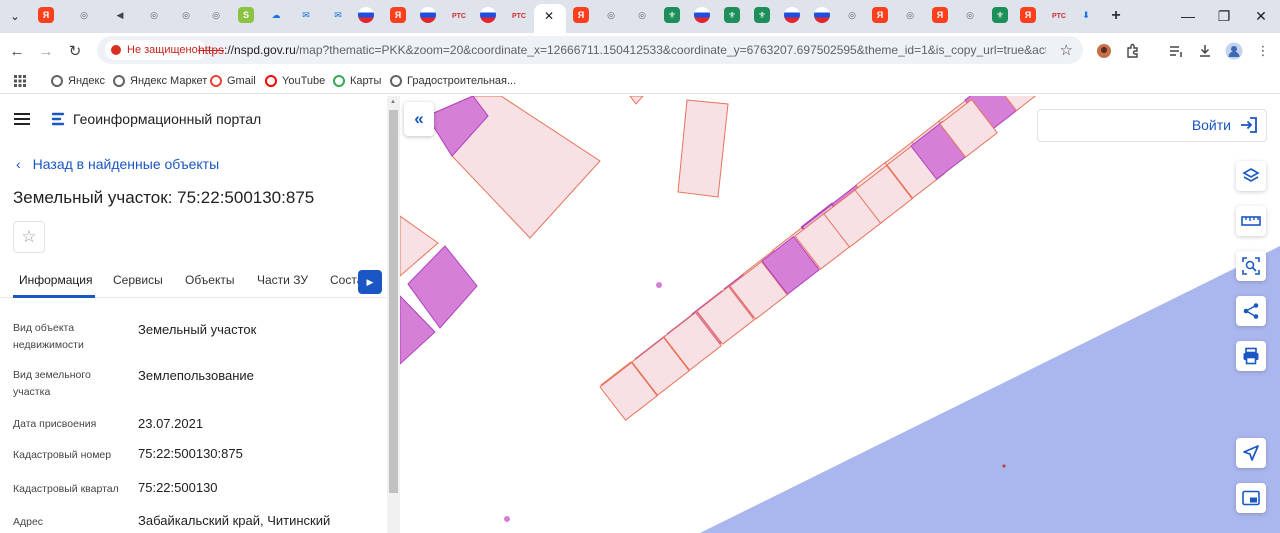 This screenshot has width=1280, height=533. I want to click on scroll-up-arrow-icon: ▲, so click(393, 102).